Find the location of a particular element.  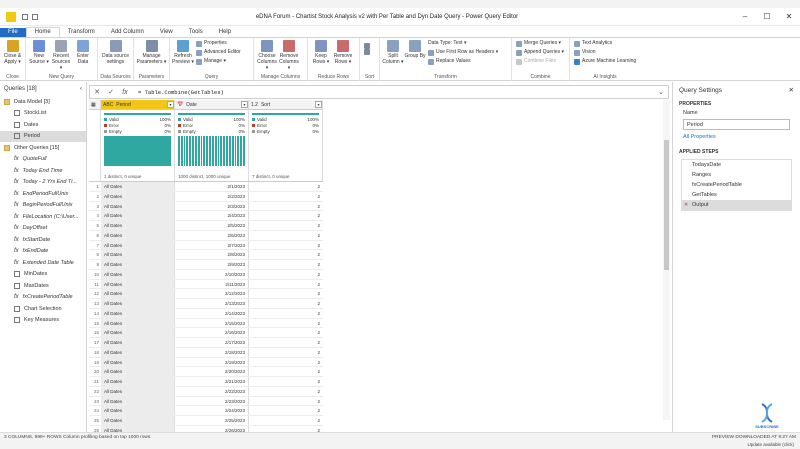

query-item: Period is located at coordinates (43, 136).